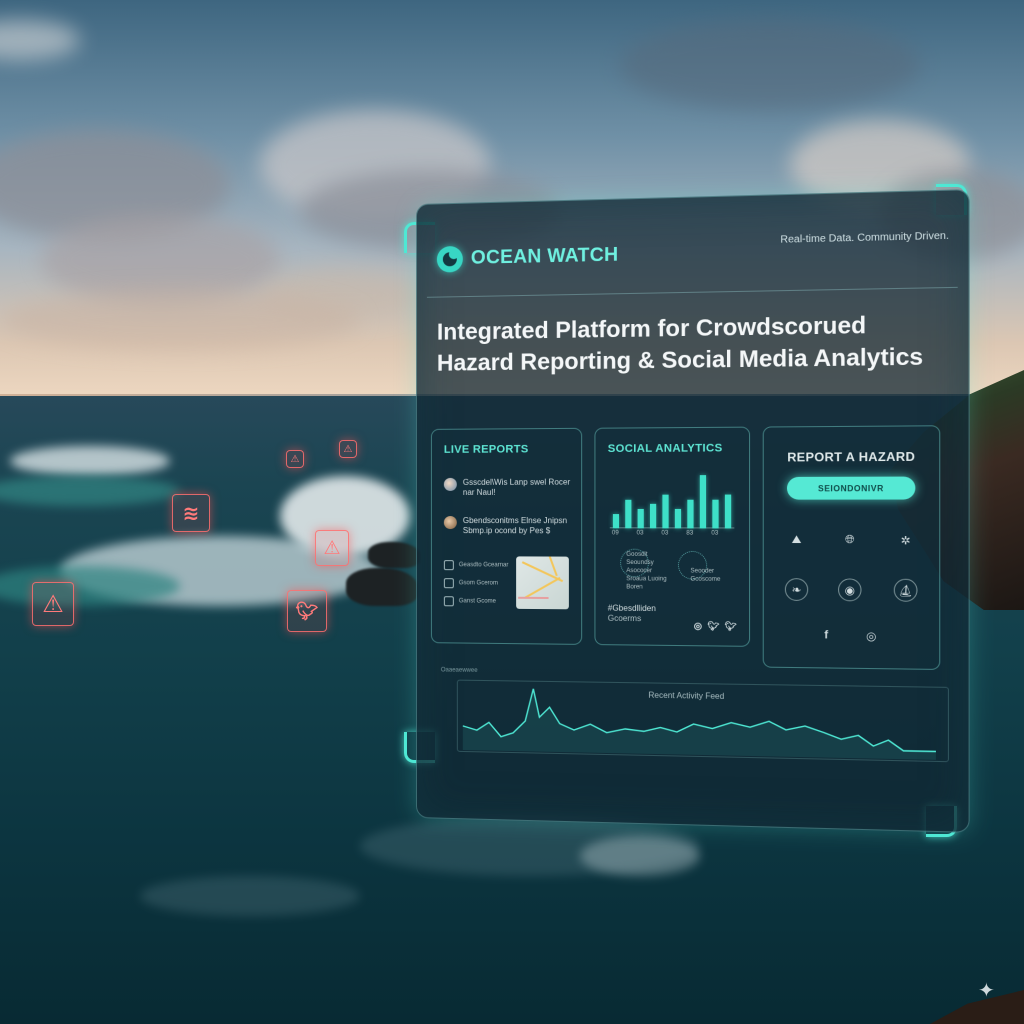 This screenshot has width=1024, height=1024. Describe the element at coordinates (851, 457) in the screenshot. I see `report-hazard-title: REPORT A HAZARD` at that location.